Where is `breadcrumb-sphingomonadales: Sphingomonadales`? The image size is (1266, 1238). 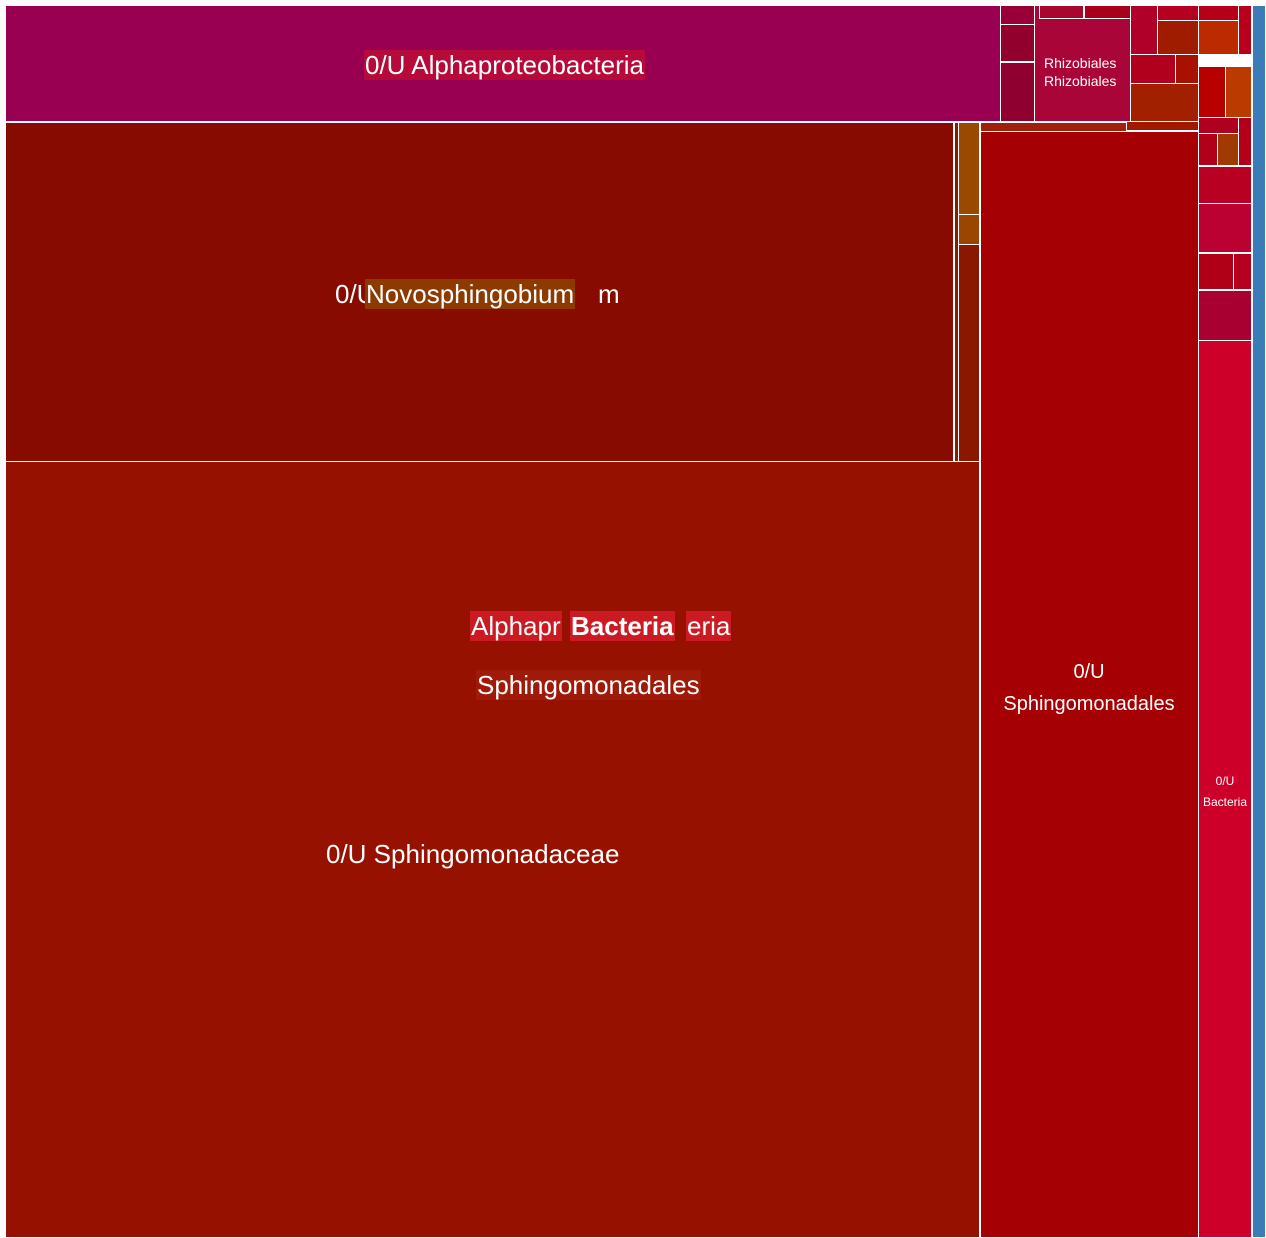
breadcrumb-sphingomonadales: Sphingomonadales is located at coordinates (588, 685).